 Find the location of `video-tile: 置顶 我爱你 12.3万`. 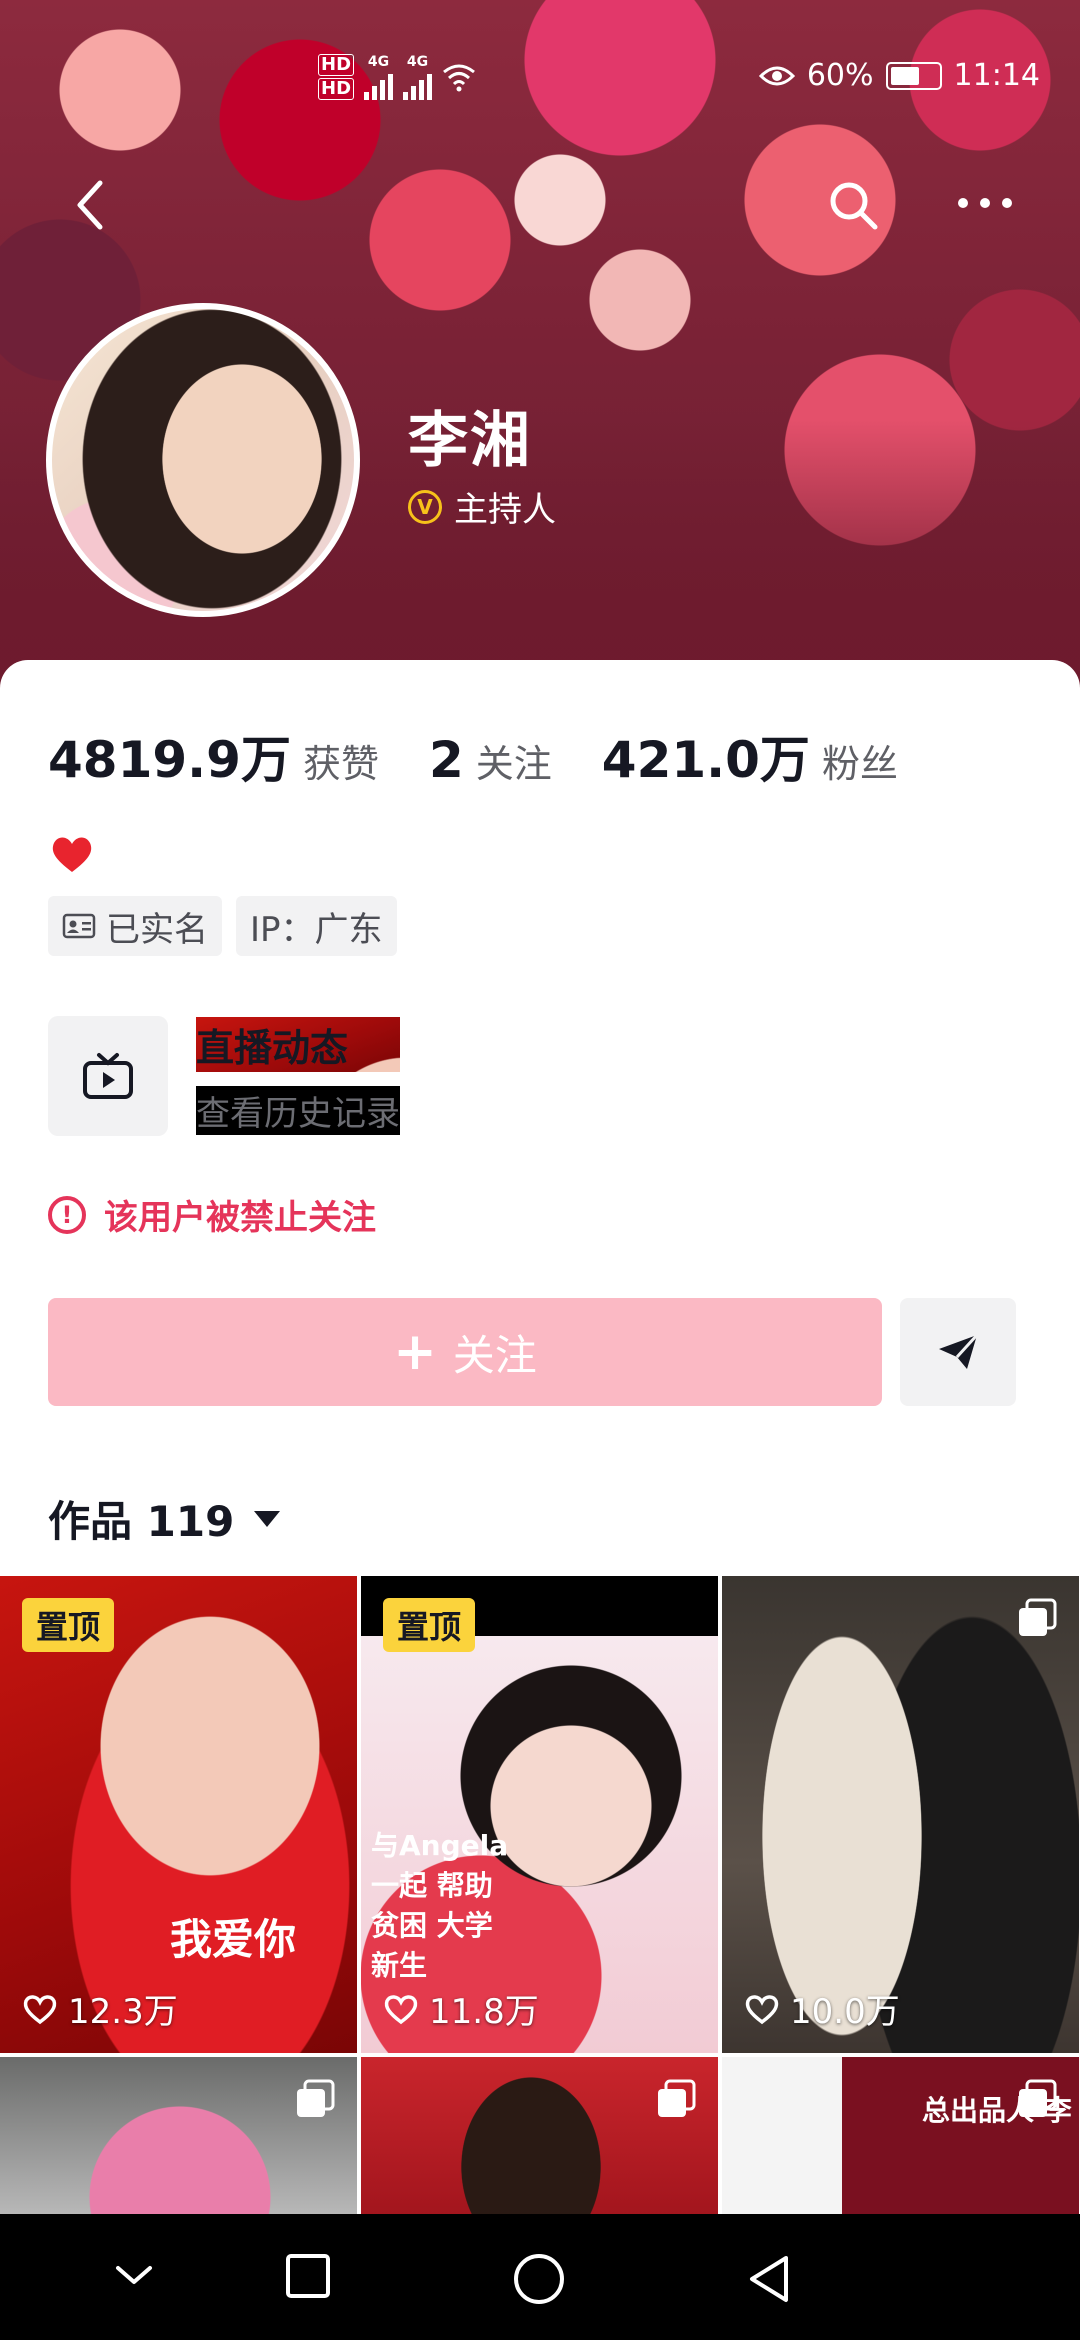

video-tile: 置顶 我爱你 12.3万 is located at coordinates (178, 1814).